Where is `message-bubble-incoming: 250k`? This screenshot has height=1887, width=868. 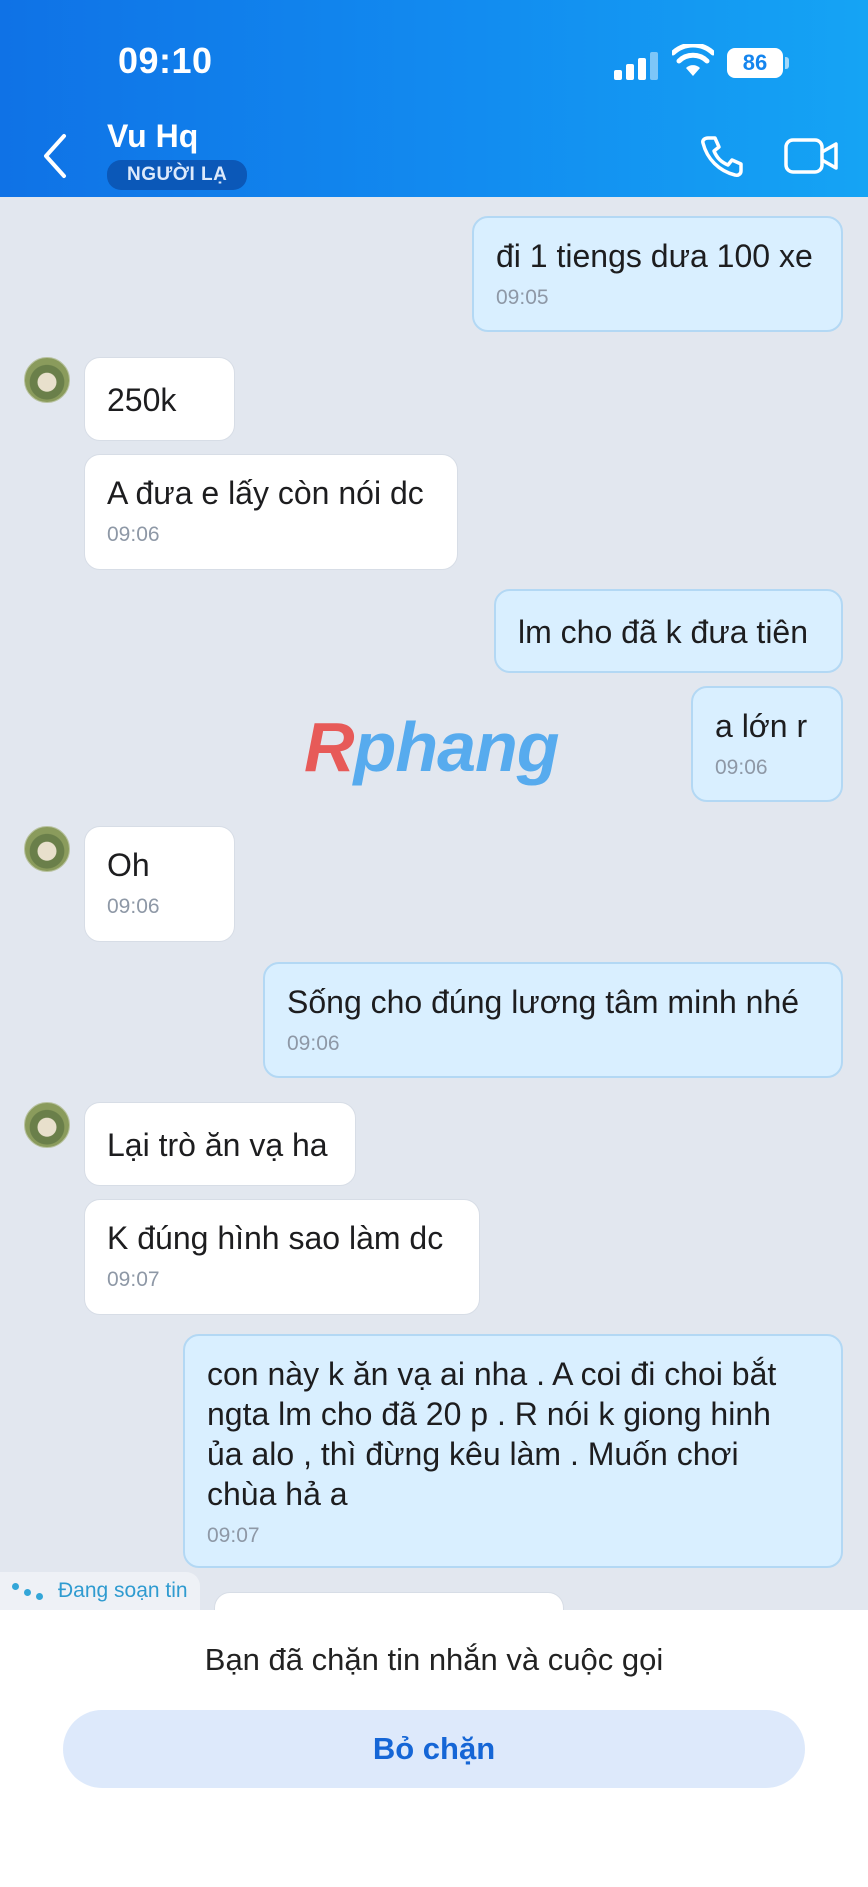
message-bubble-incoming: 250k is located at coordinates (159, 399).